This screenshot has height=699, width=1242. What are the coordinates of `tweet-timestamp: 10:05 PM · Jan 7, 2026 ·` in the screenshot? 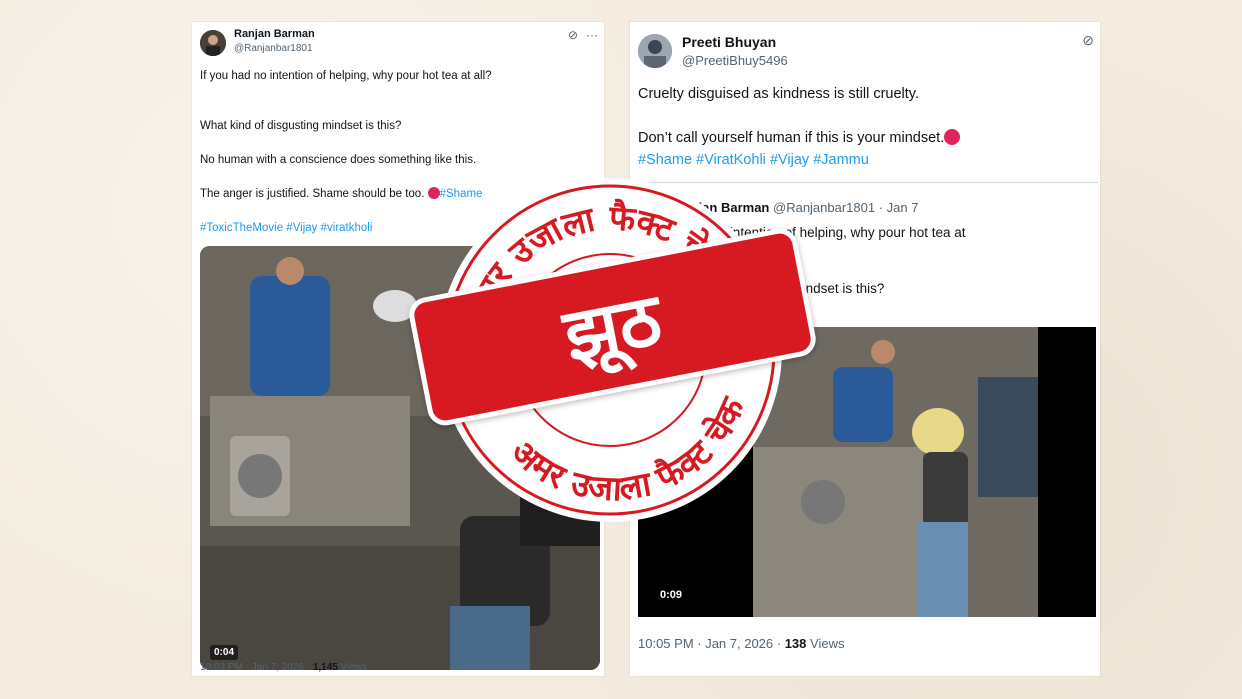 It's located at (711, 643).